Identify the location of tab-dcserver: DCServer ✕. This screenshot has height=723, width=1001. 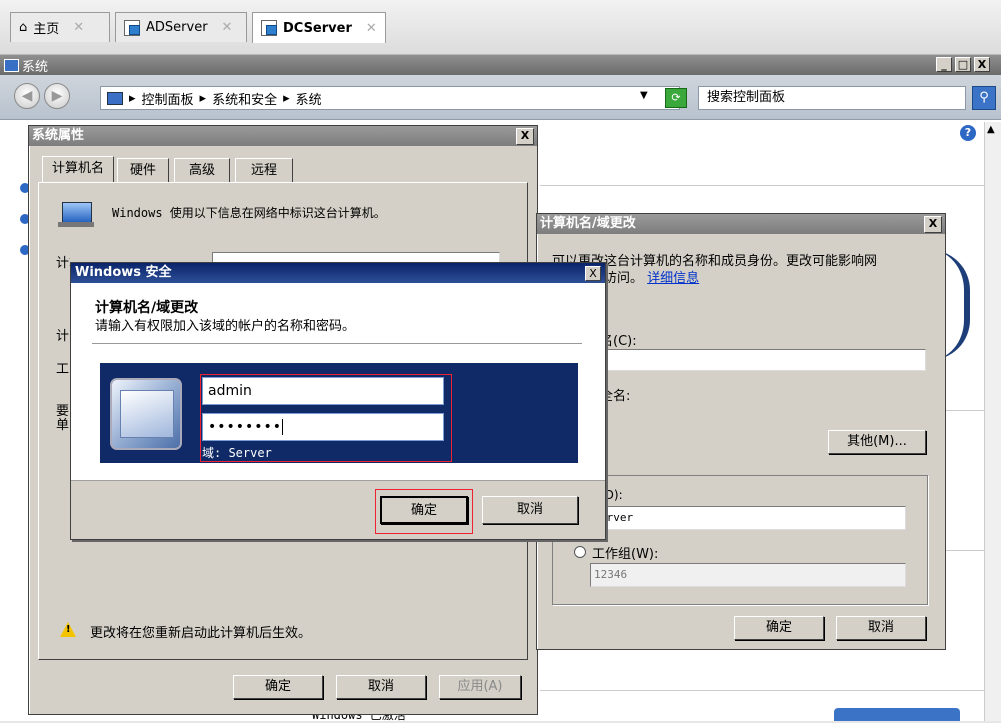
(319, 27).